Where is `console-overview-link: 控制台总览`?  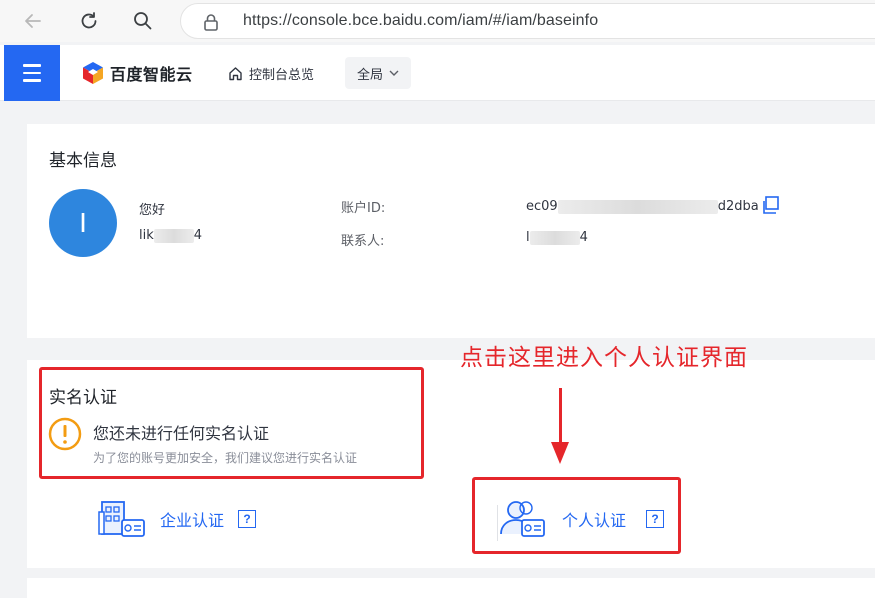 console-overview-link: 控制台总览 is located at coordinates (271, 73).